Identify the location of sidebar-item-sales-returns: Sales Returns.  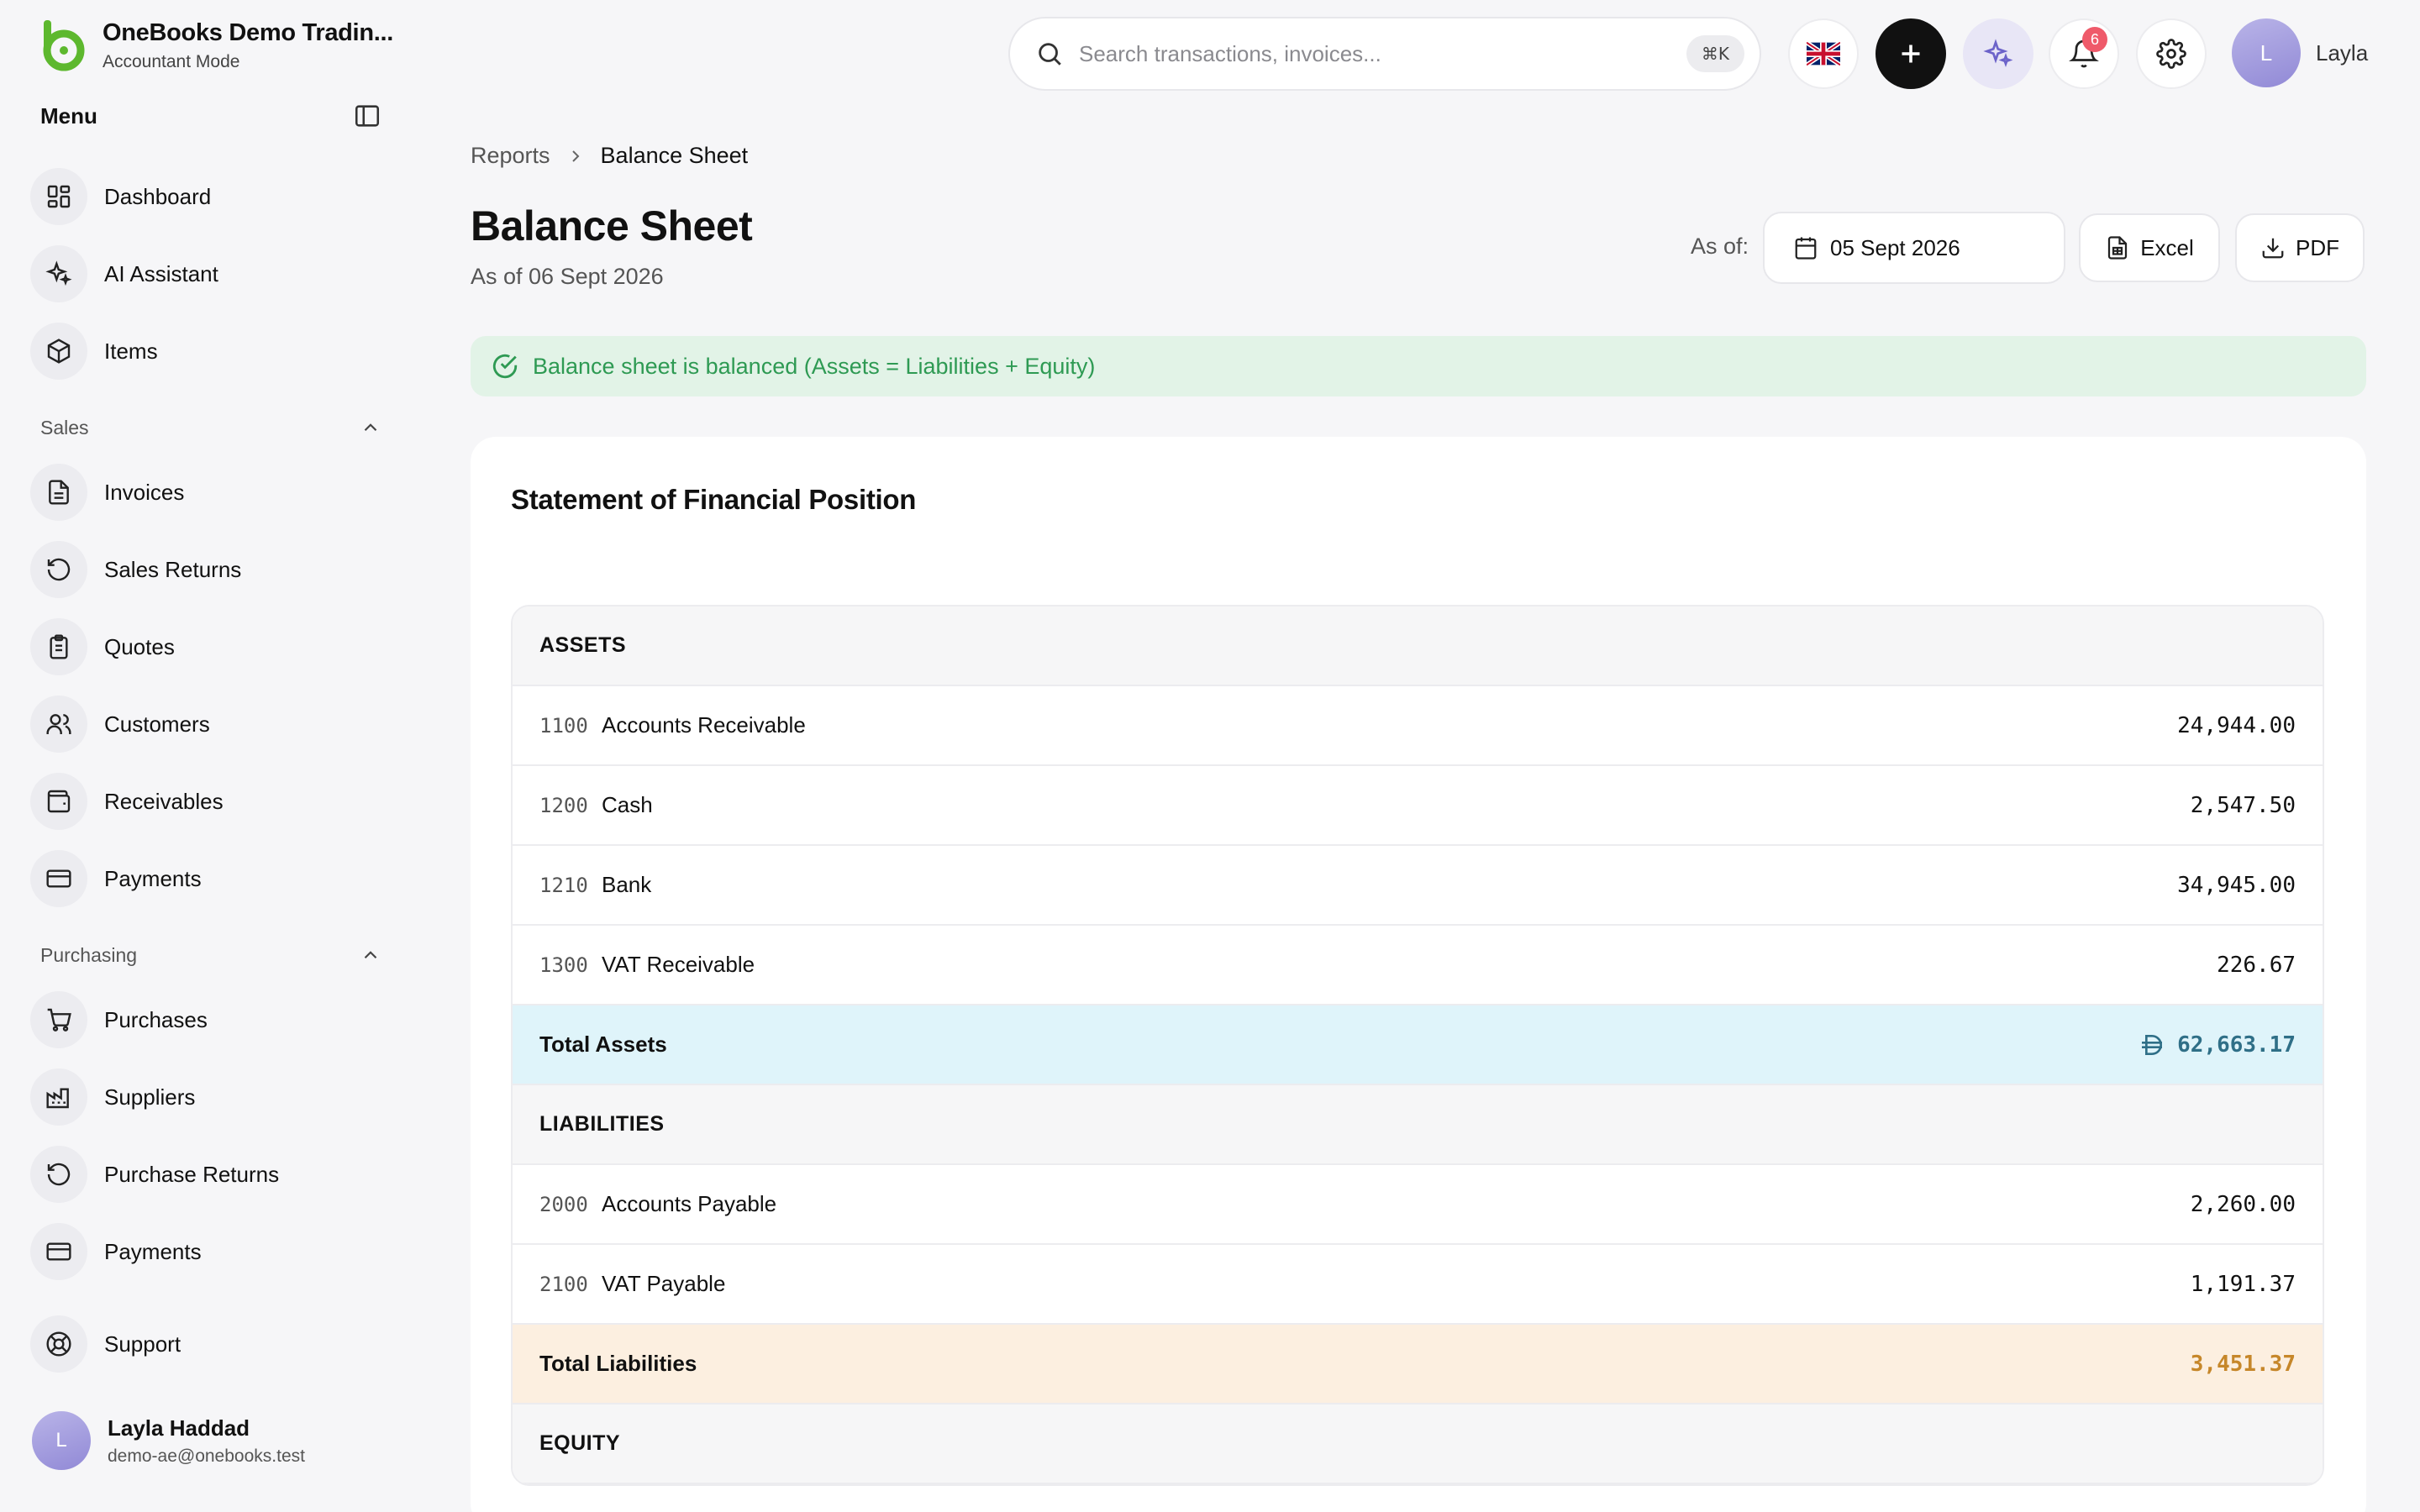
(206, 569).